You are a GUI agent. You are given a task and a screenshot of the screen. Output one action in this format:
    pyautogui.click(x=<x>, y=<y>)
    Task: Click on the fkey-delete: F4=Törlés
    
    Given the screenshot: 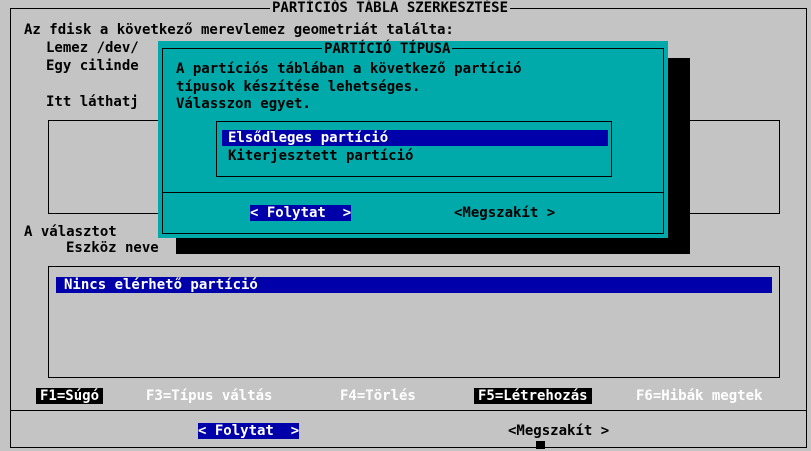 What is the action you would take?
    pyautogui.click(x=378, y=396)
    